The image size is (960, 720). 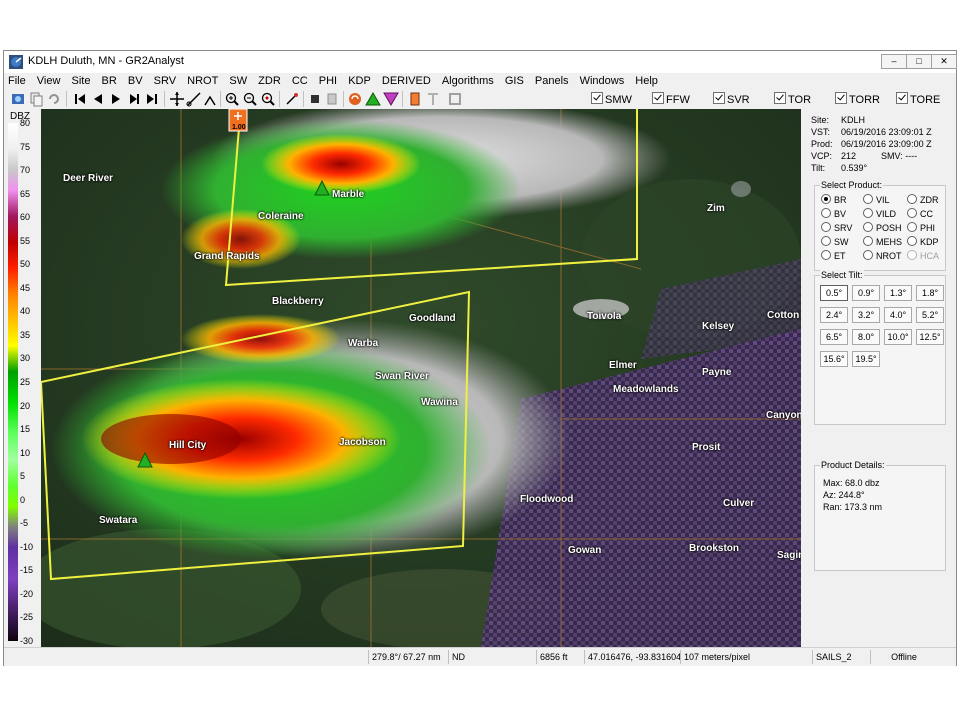 What do you see at coordinates (25, 240) in the screenshot?
I see `scale-label: 55` at bounding box center [25, 240].